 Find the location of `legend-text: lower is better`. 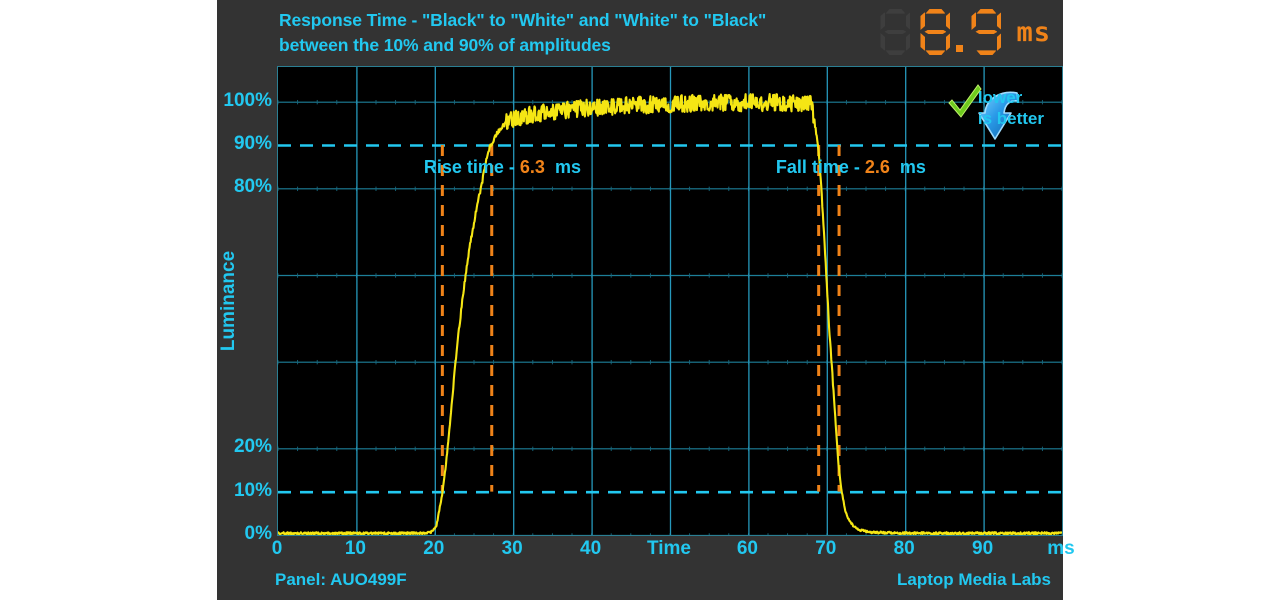

legend-text: lower is better is located at coordinates (1011, 108).